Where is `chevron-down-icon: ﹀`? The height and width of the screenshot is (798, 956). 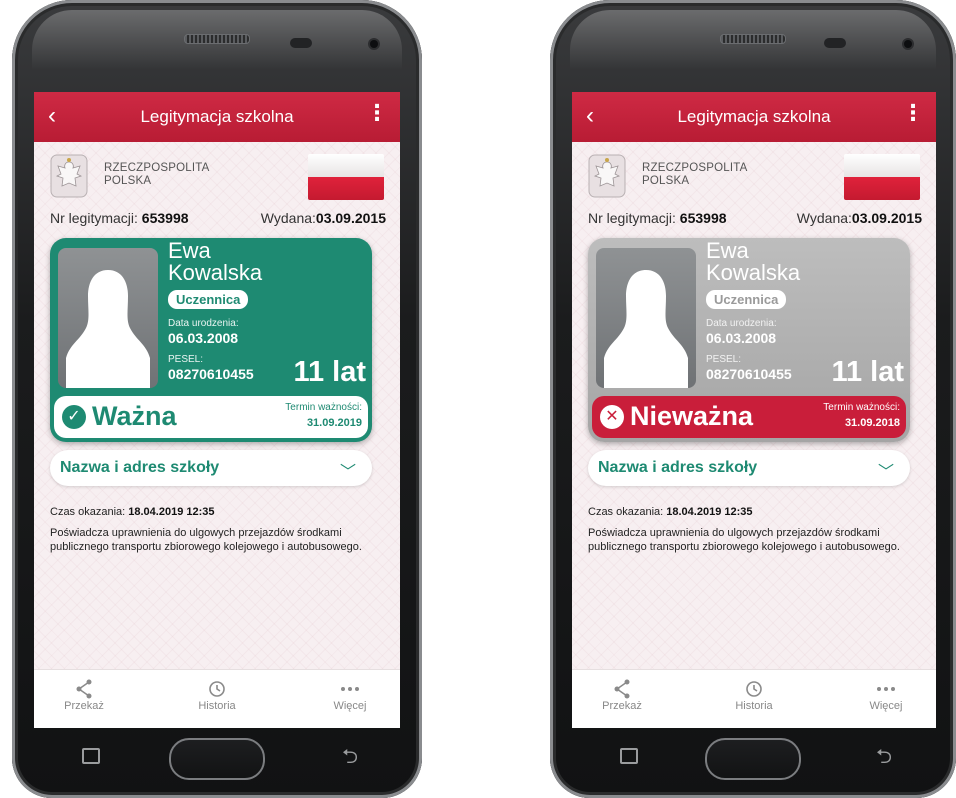 chevron-down-icon: ﹀ is located at coordinates (885, 472).